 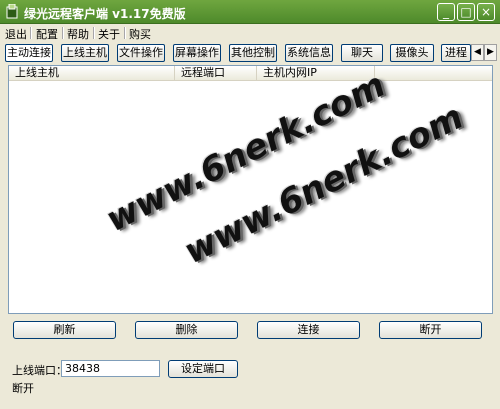 What do you see at coordinates (456, 53) in the screenshot?
I see `tab-process: 进程` at bounding box center [456, 53].